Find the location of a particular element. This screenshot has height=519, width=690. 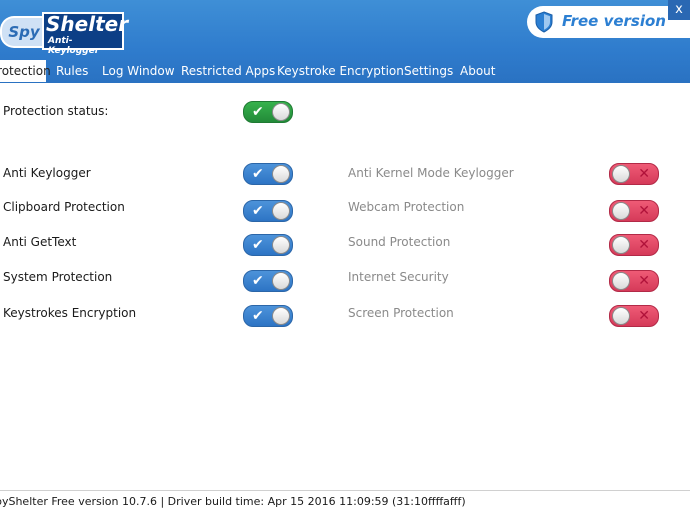

anti-keylogger-label: Anti Keylogger is located at coordinates (47, 173).